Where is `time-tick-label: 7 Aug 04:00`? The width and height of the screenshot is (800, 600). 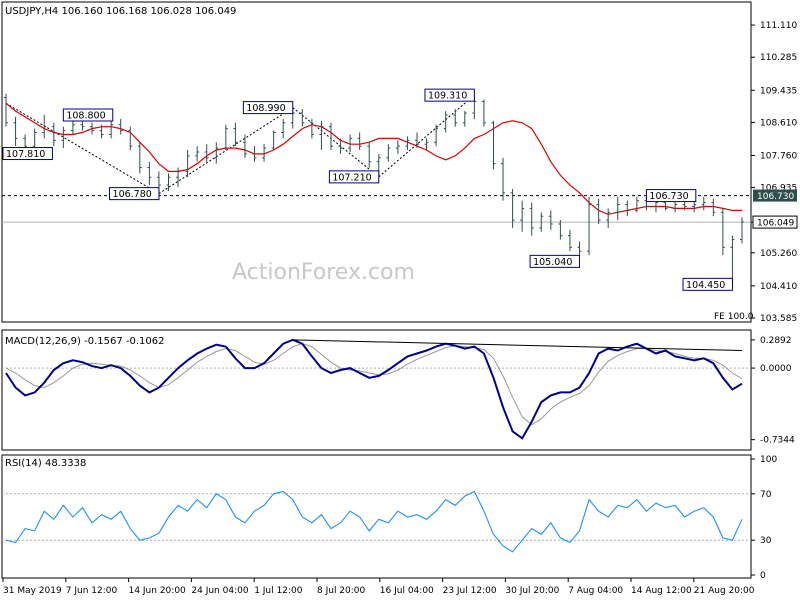
time-tick-label: 7 Aug 04:00 is located at coordinates (595, 591).